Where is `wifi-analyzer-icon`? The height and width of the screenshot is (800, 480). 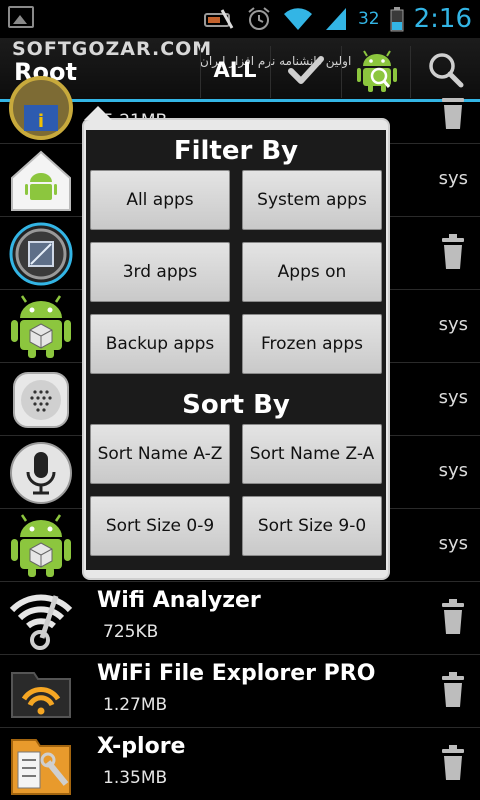
wifi-analyzer-icon is located at coordinates (41, 622).